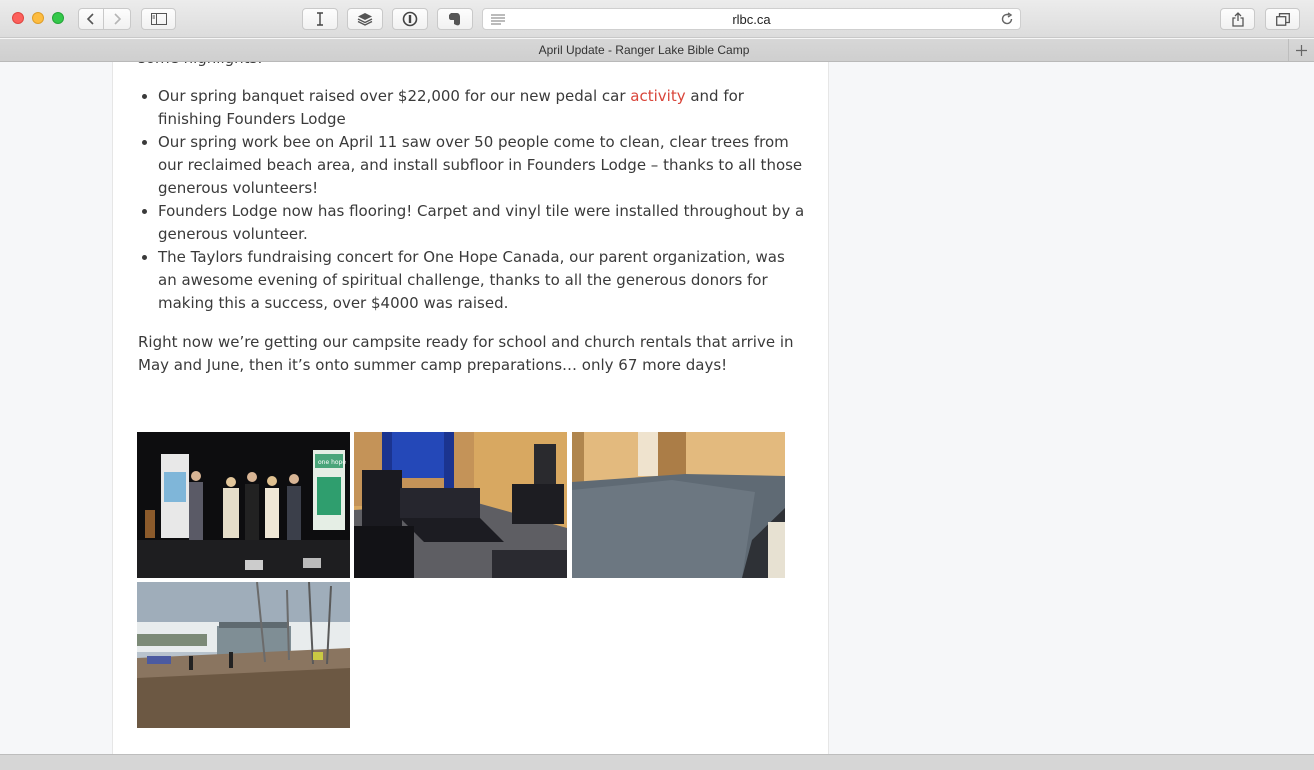 The image size is (1314, 770). I want to click on evernote-icon, so click(454, 19).